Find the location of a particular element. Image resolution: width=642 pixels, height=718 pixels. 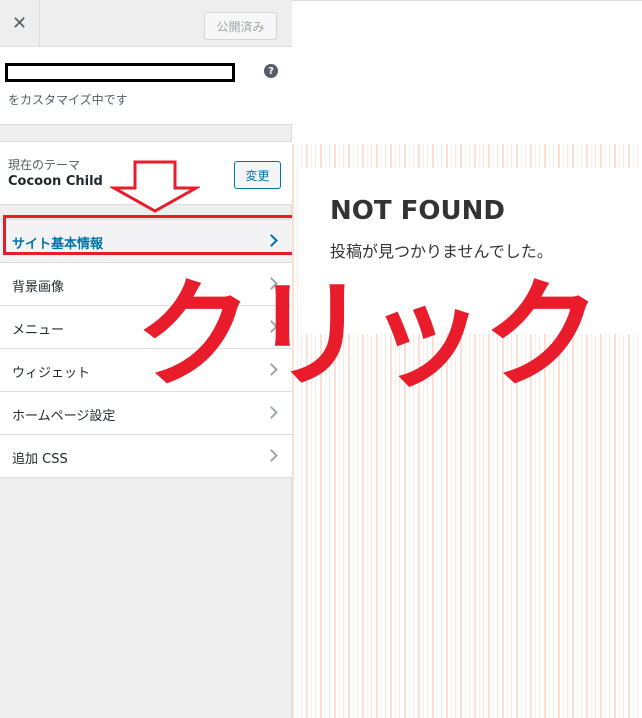

close-icon: ✕ is located at coordinates (20, 23).